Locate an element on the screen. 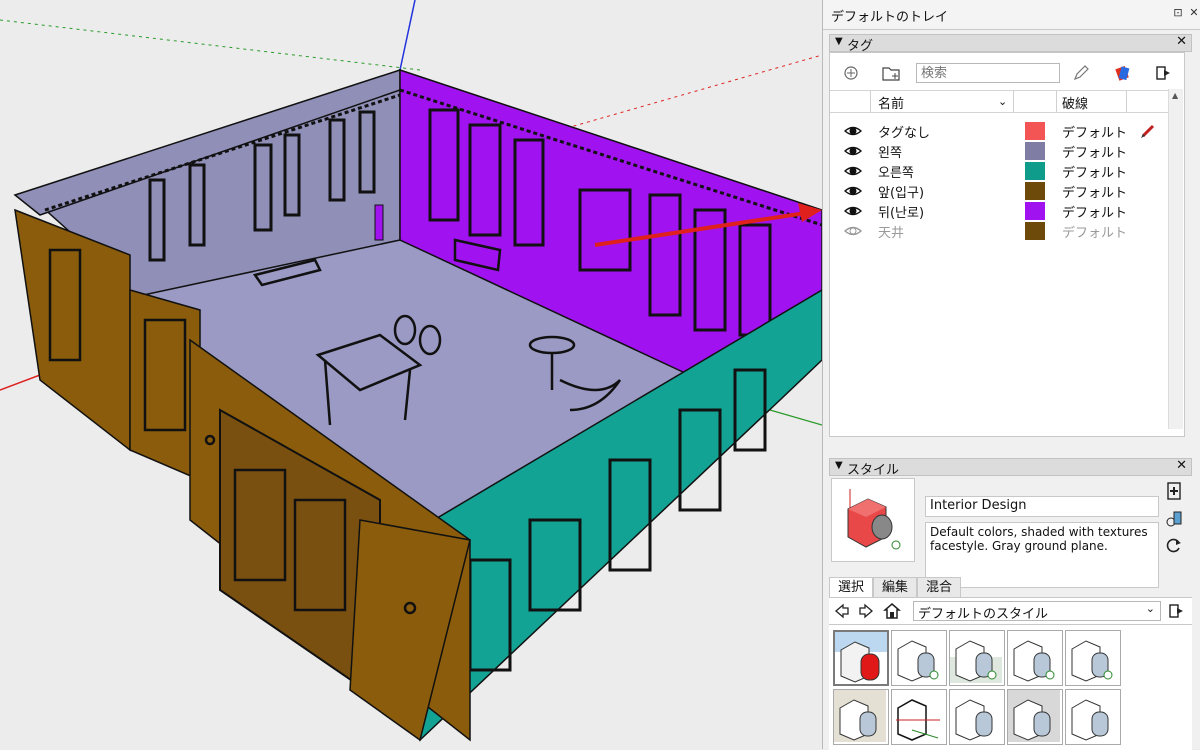 The height and width of the screenshot is (750, 1200). home-icon is located at coordinates (892, 611).